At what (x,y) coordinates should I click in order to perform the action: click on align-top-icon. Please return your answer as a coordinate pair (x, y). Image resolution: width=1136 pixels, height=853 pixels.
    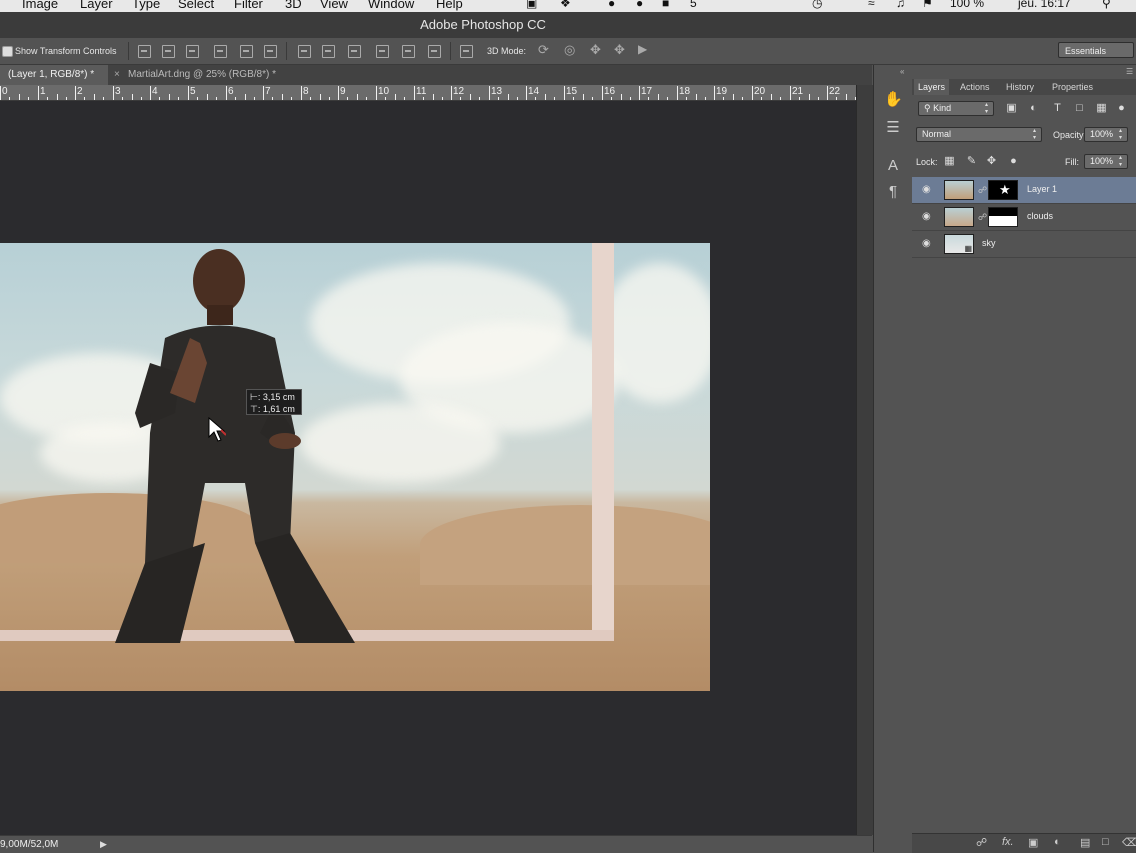
    Looking at the image, I should click on (144, 51).